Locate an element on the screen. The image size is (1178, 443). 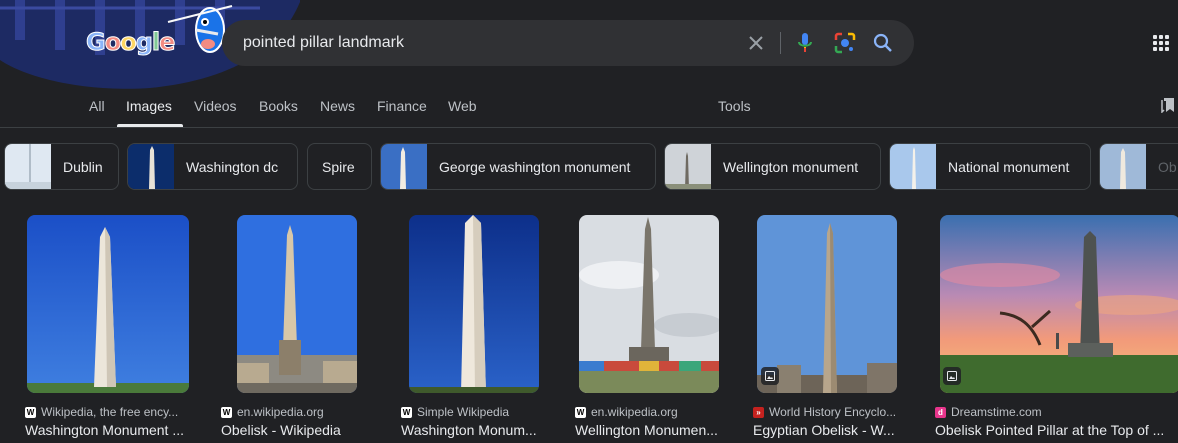
chip-wellington-monument: Wellington monument is located at coordinates (772, 166).